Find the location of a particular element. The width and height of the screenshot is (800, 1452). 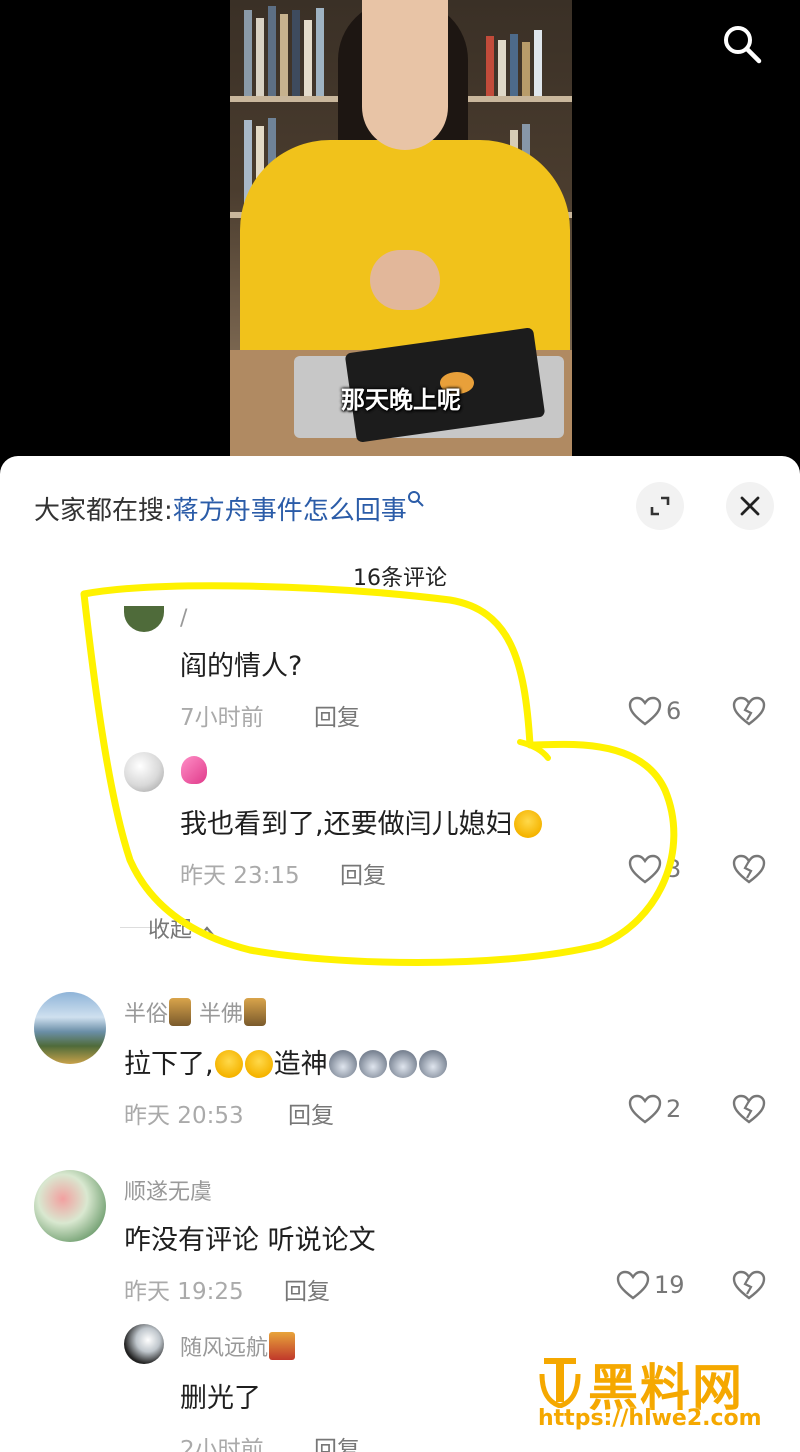

like-button: 3 is located at coordinates (654, 869).